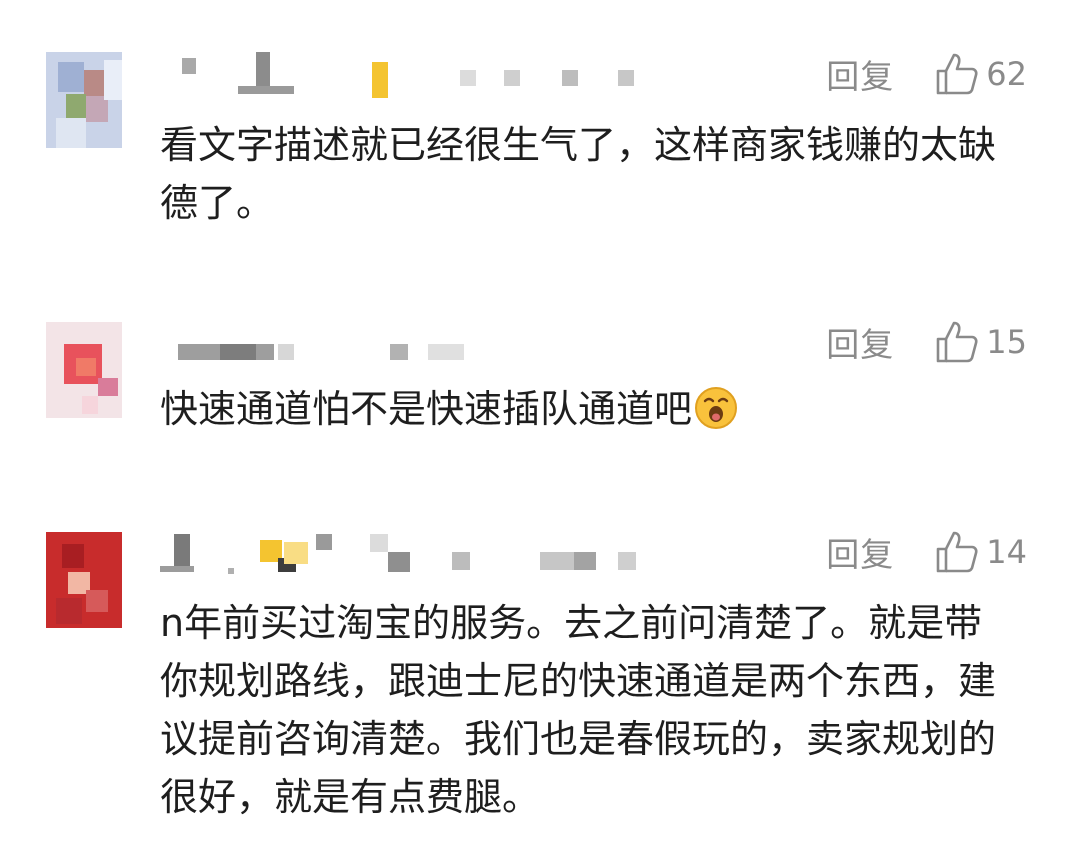 Image resolution: width=1079 pixels, height=868 pixels. What do you see at coordinates (926, 342) in the screenshot?
I see `comment-actions: 回复 15` at bounding box center [926, 342].